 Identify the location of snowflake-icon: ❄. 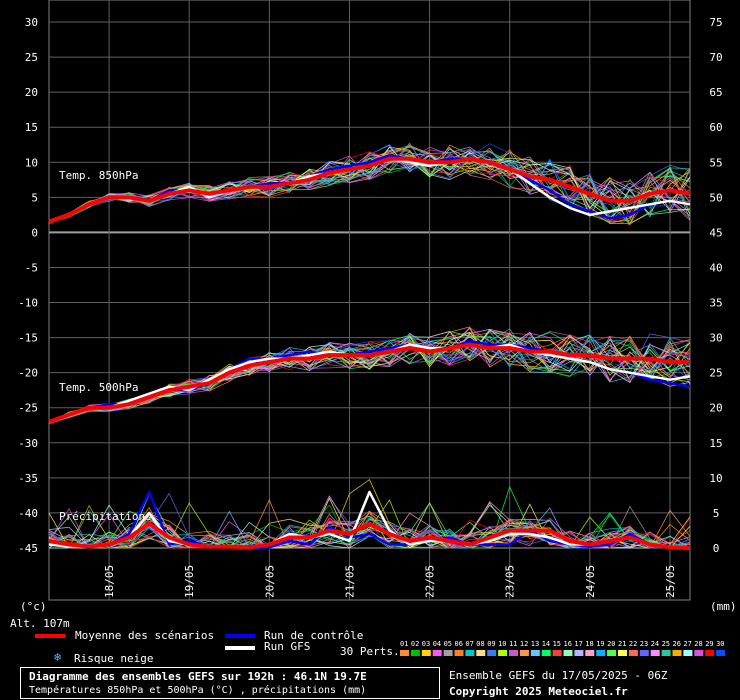
(58, 657).